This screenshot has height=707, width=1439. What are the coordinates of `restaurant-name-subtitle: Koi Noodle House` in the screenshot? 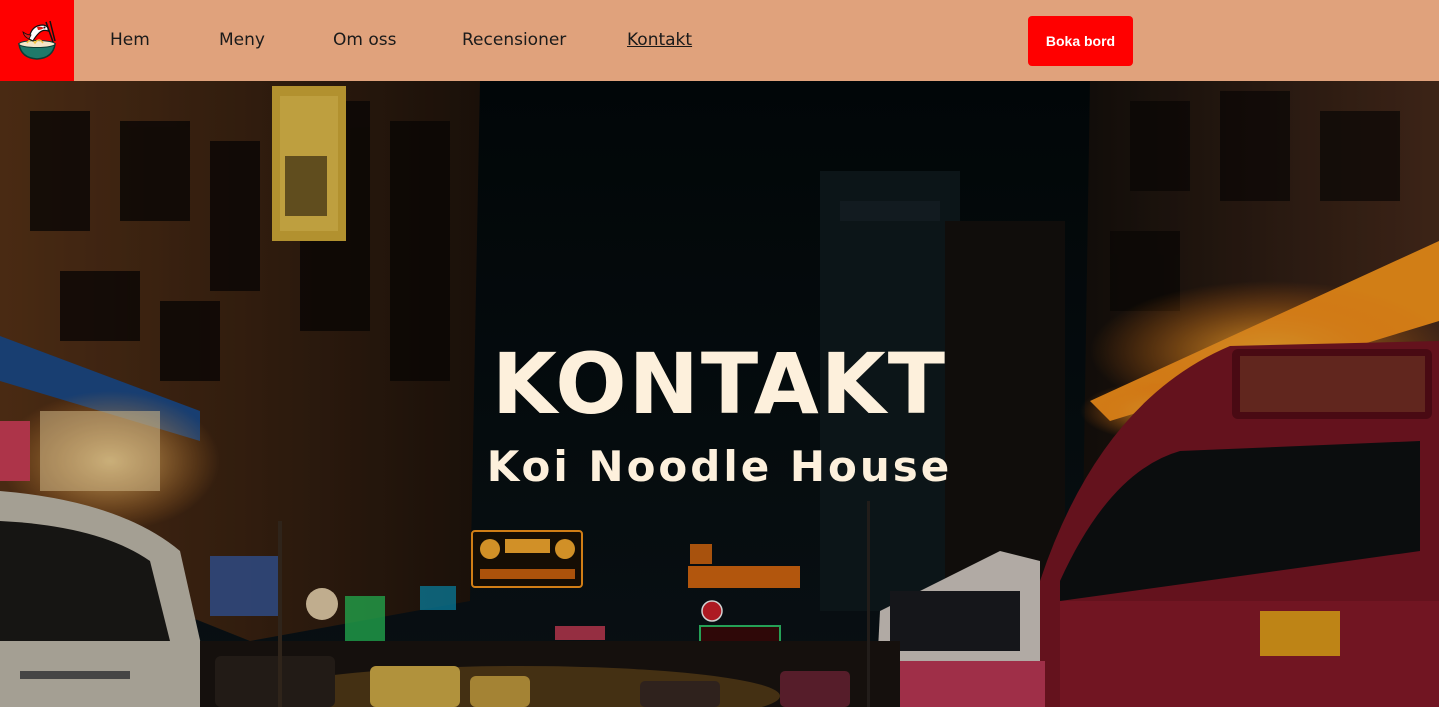 It's located at (719, 466).